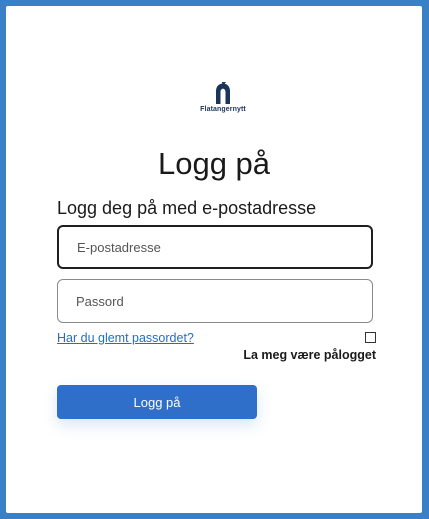 This screenshot has width=429, height=519. I want to click on page-title: Logg på, so click(214, 163).